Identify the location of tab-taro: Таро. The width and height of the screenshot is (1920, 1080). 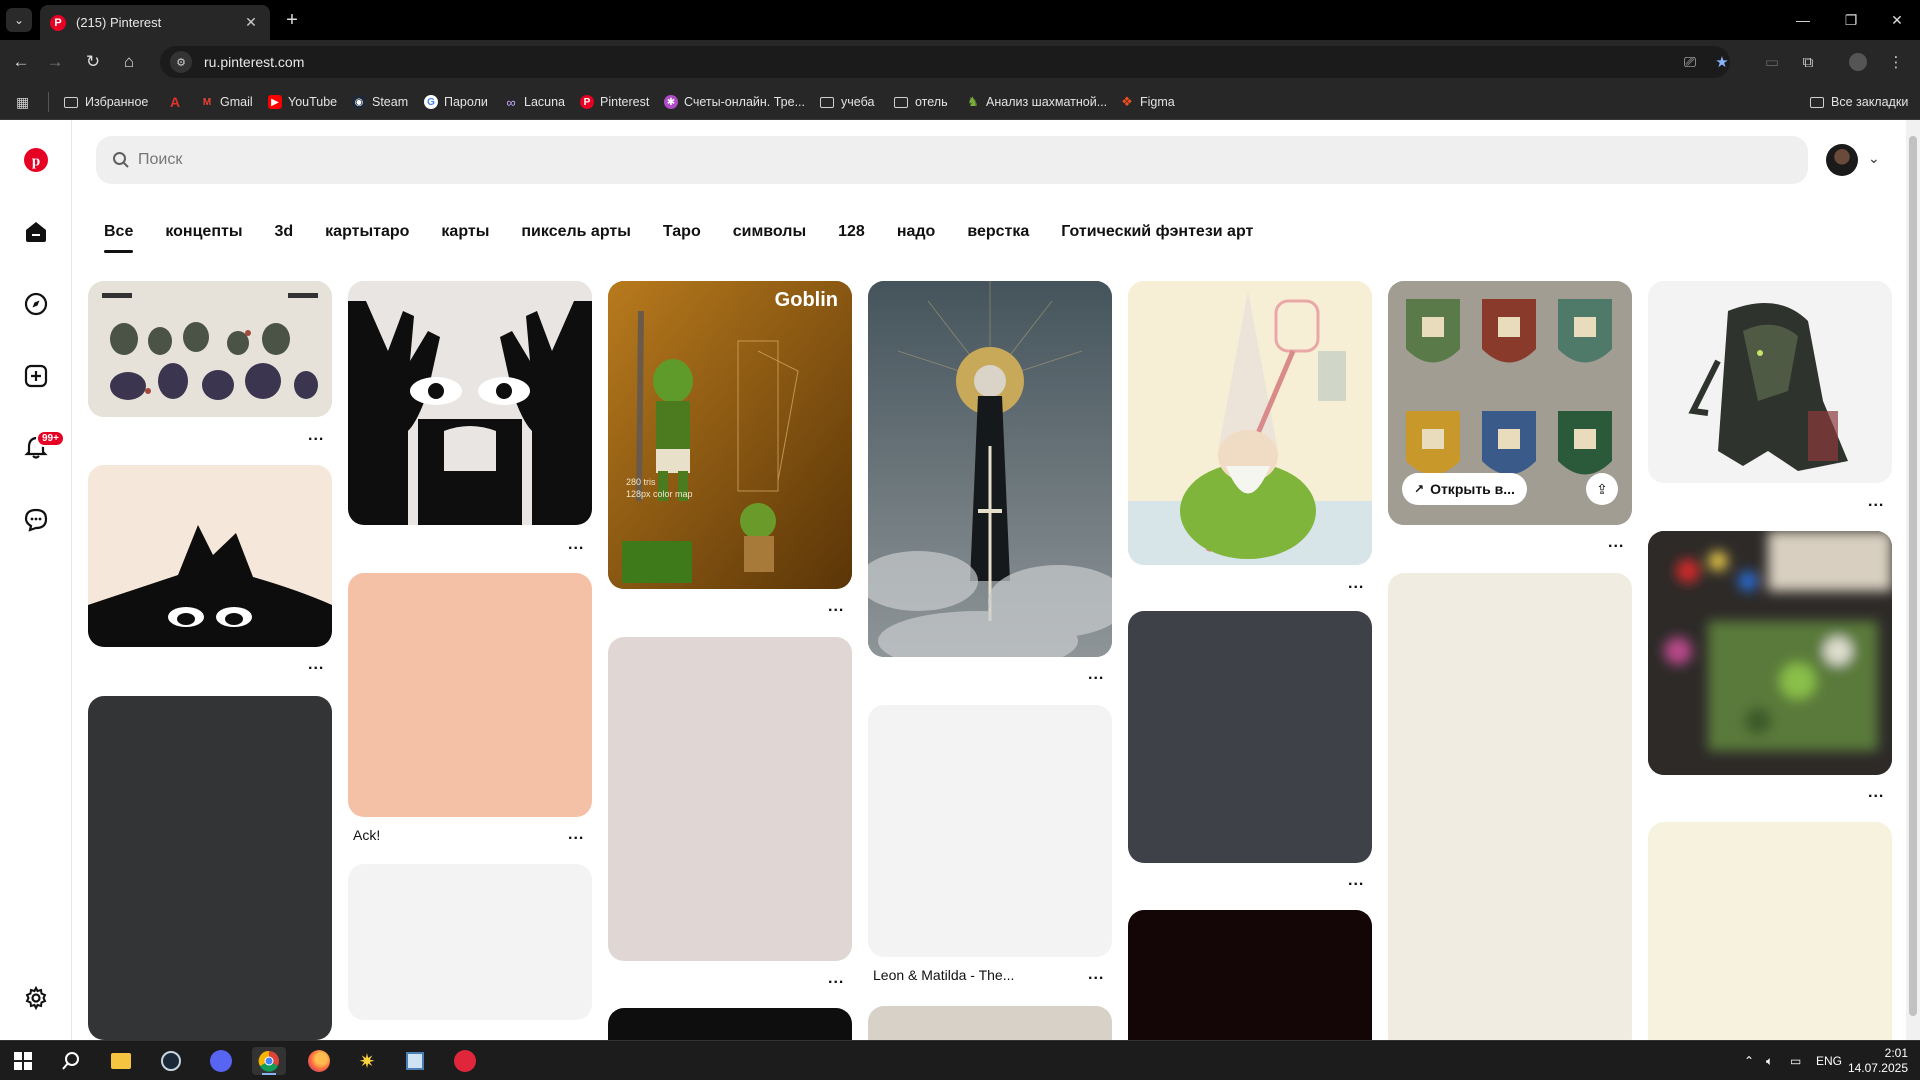
(682, 238).